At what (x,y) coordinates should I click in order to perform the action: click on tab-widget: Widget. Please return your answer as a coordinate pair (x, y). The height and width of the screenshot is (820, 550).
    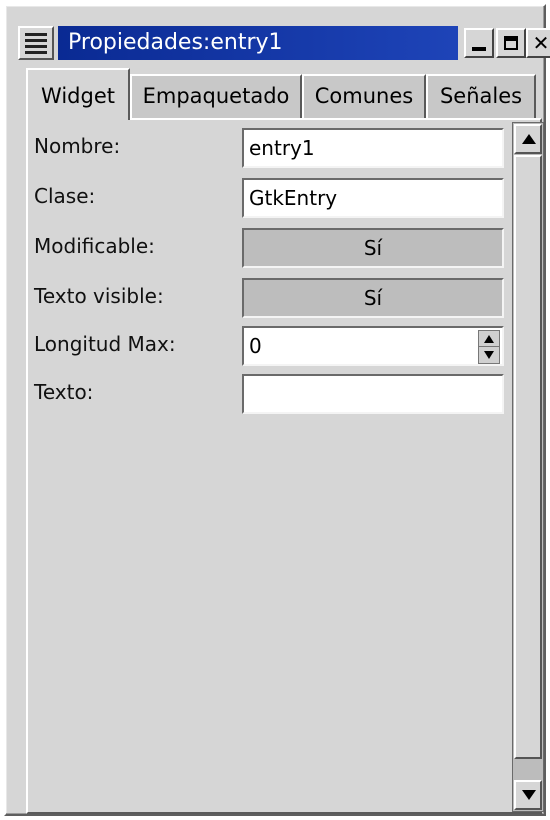
    Looking at the image, I should click on (78, 94).